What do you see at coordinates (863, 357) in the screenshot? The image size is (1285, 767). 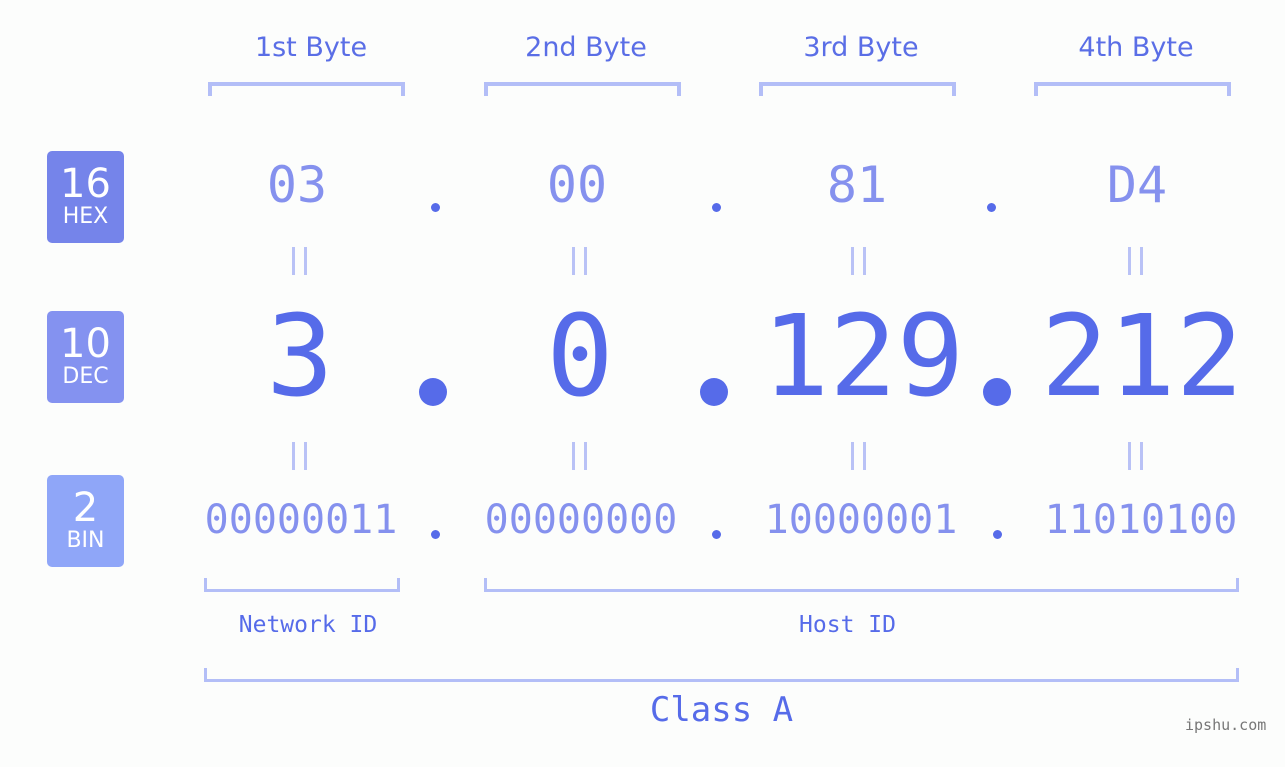 I see `dec-byte-3: 129` at bounding box center [863, 357].